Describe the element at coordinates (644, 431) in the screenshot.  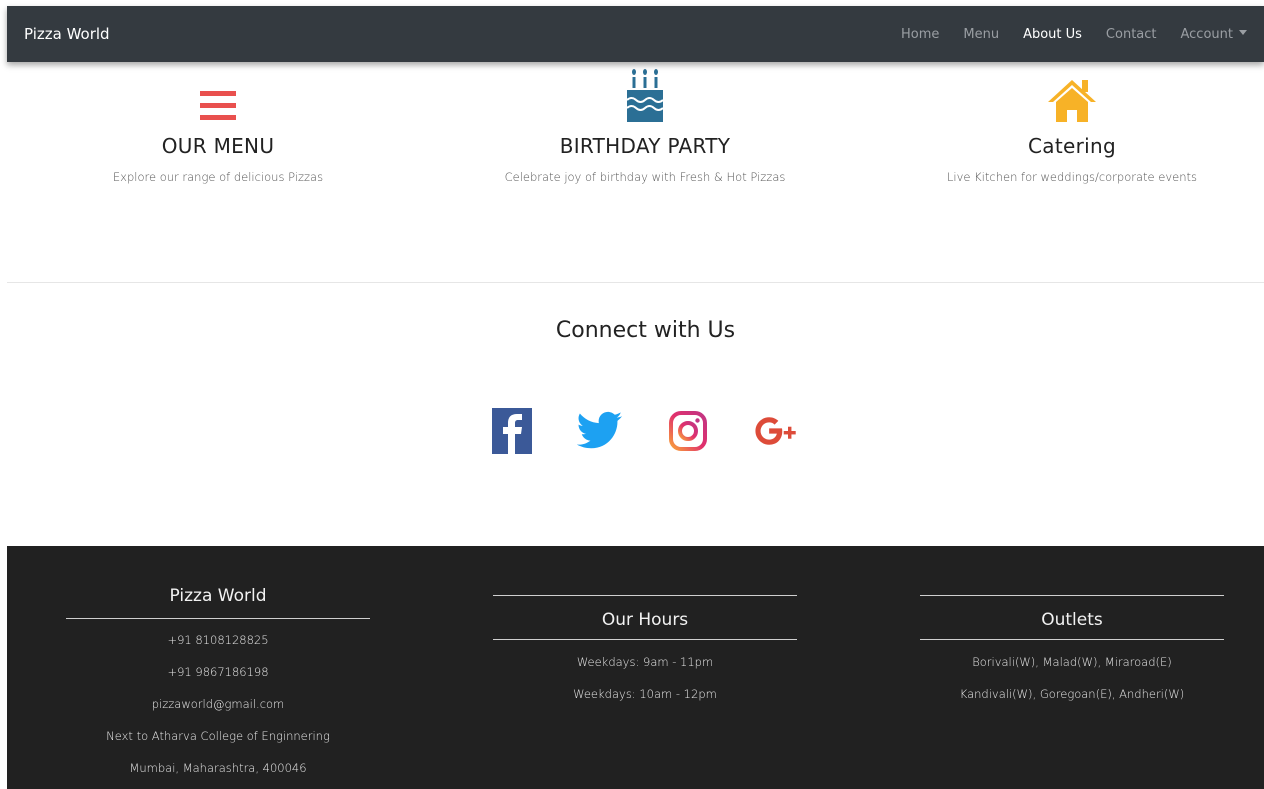
I see `social-links` at that location.